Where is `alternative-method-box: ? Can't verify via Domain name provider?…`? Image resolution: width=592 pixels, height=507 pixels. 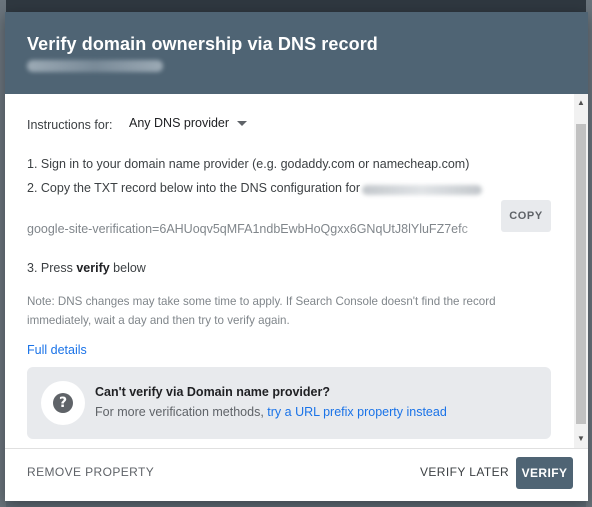
alternative-method-box: ? Can't verify via Domain name provider?… is located at coordinates (289, 403).